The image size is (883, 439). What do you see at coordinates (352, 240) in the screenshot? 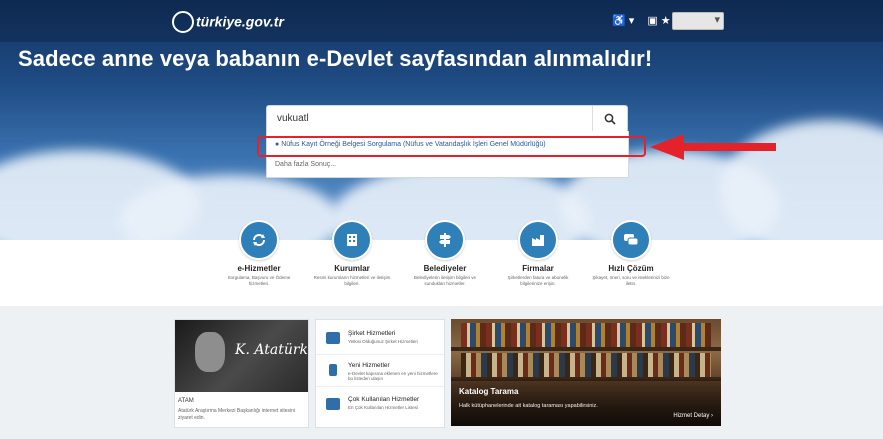
I see `building-icon` at bounding box center [352, 240].